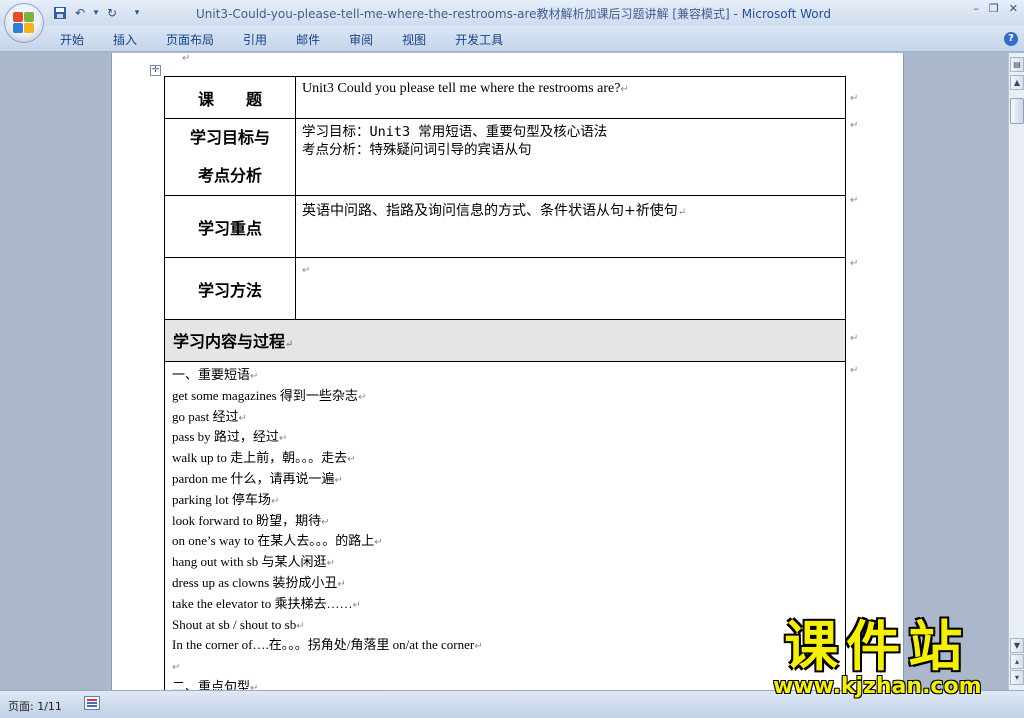 The image size is (1024, 718). Describe the element at coordinates (229, 341) in the screenshot. I see `section-title-text: 学习内容与过程` at that location.